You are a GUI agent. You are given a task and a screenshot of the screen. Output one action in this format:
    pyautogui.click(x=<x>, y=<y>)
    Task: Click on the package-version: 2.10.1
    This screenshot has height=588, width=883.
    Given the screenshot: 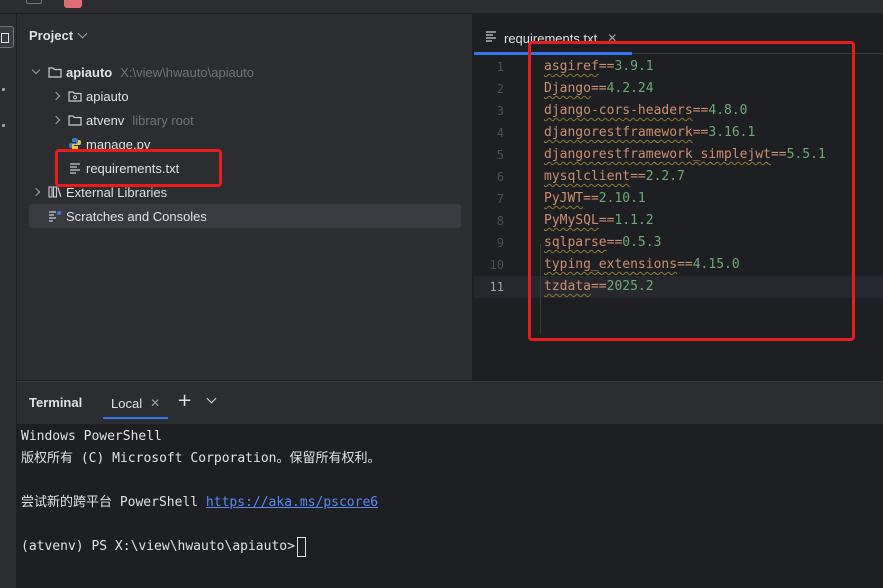 What is the action you would take?
    pyautogui.click(x=622, y=198)
    